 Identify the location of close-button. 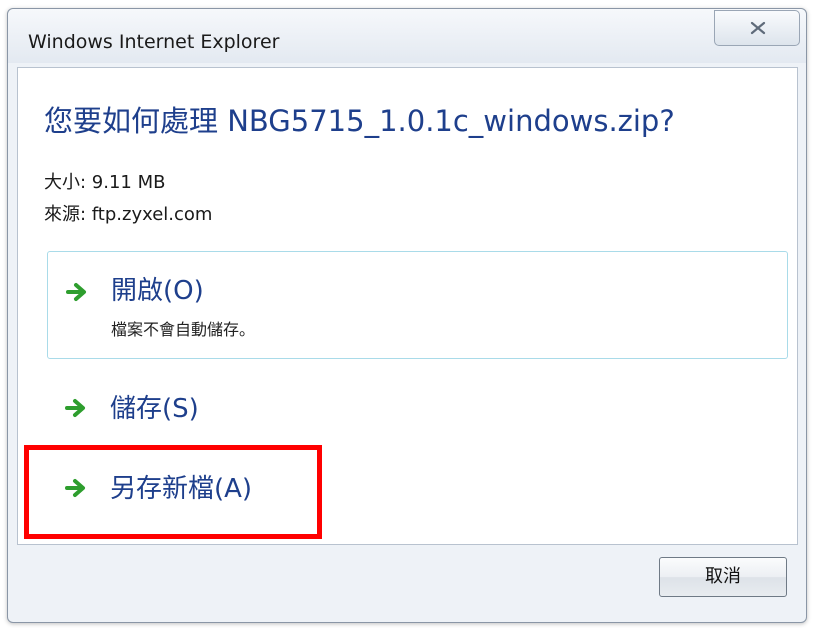
(757, 28).